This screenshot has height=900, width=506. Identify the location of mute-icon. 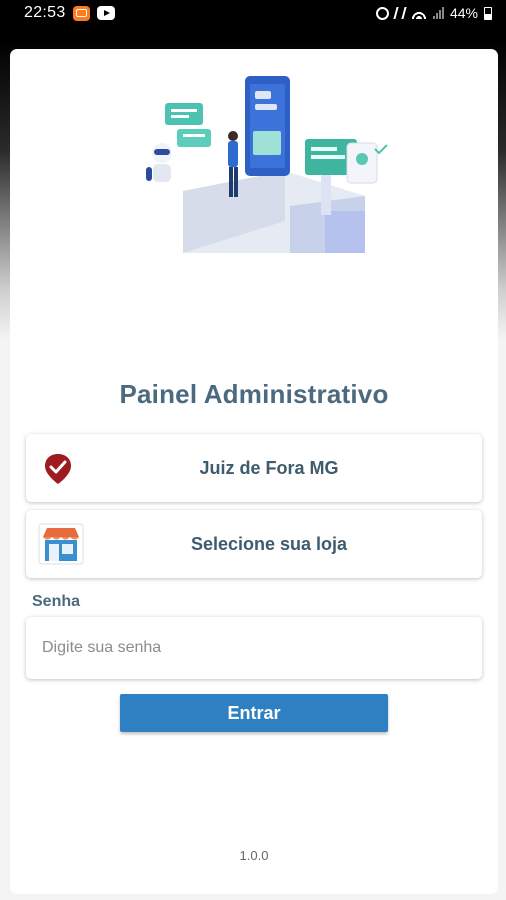
(400, 13).